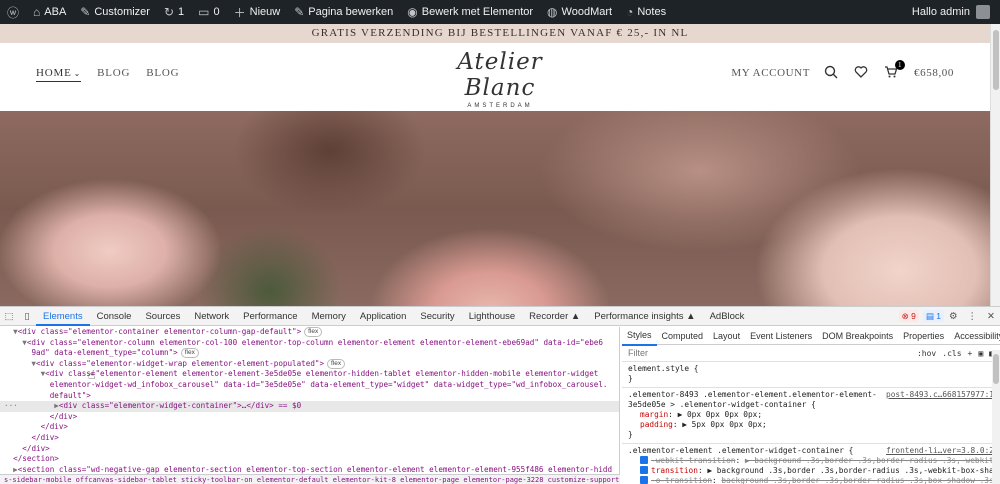  I want to click on styles-tab-layout: Layout, so click(726, 336).